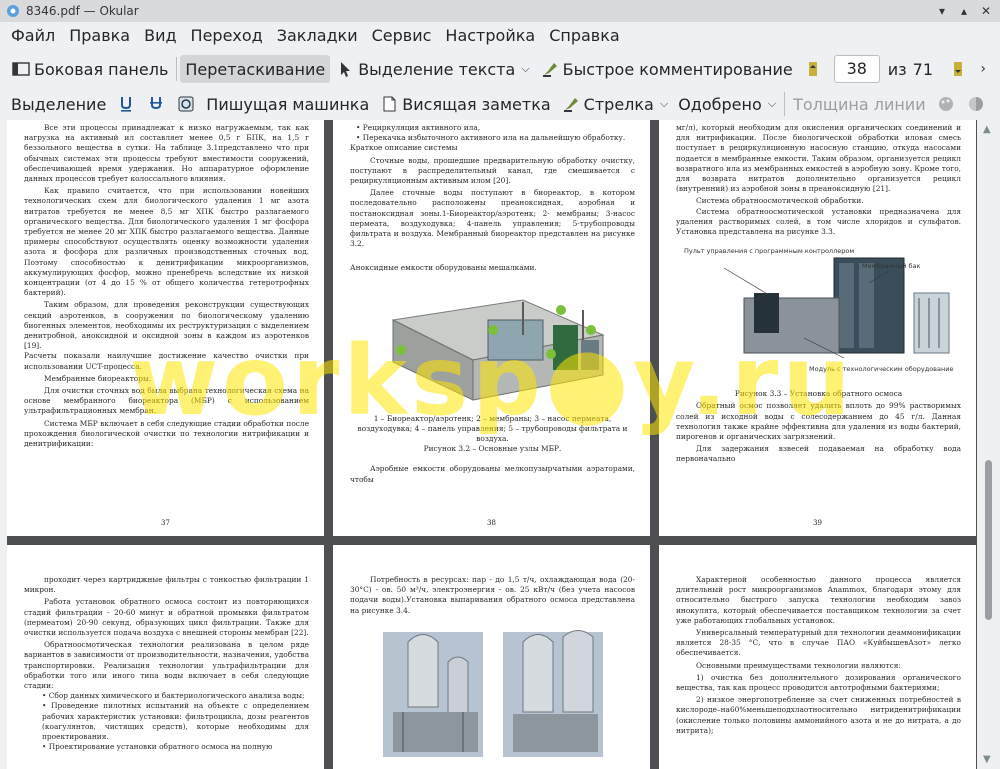 The height and width of the screenshot is (769, 1000). I want to click on stamp-button, so click(186, 104).